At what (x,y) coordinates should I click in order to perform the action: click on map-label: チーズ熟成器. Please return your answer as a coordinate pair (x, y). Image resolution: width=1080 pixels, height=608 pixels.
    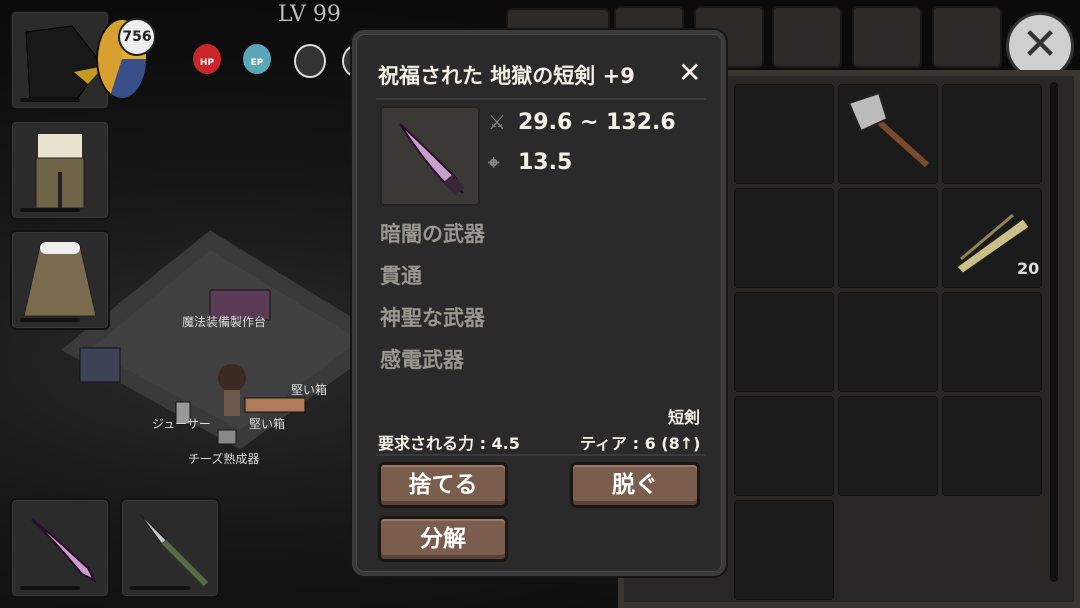
    Looking at the image, I should click on (224, 459).